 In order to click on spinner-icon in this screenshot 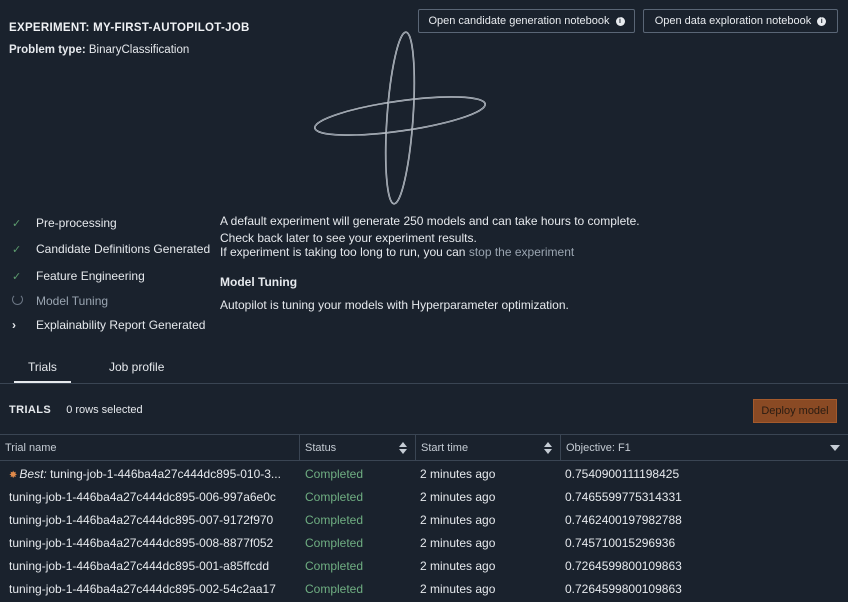, I will do `click(17, 299)`.